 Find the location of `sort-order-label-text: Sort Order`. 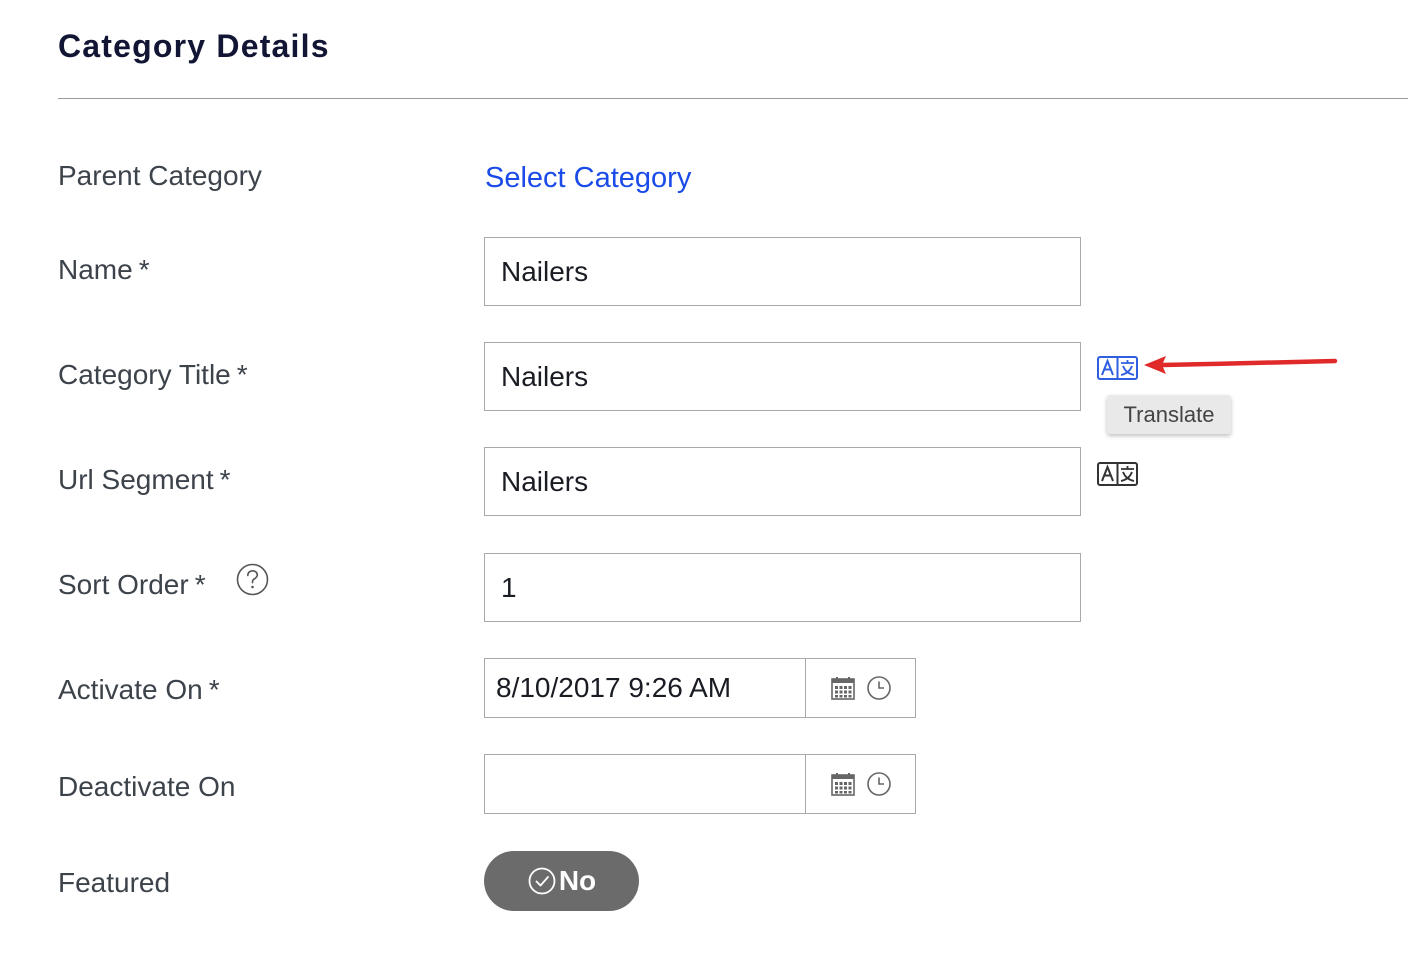

sort-order-label-text: Sort Order is located at coordinates (123, 584).